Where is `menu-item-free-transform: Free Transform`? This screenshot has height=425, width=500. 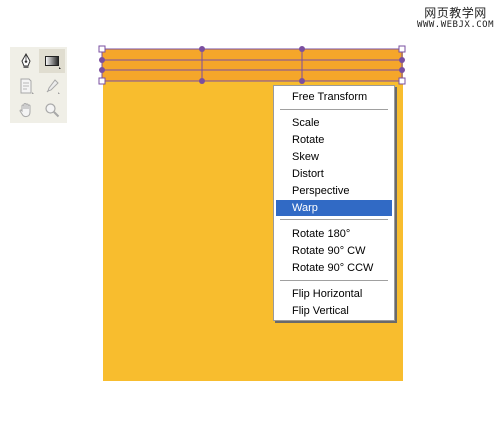 menu-item-free-transform: Free Transform is located at coordinates (334, 97).